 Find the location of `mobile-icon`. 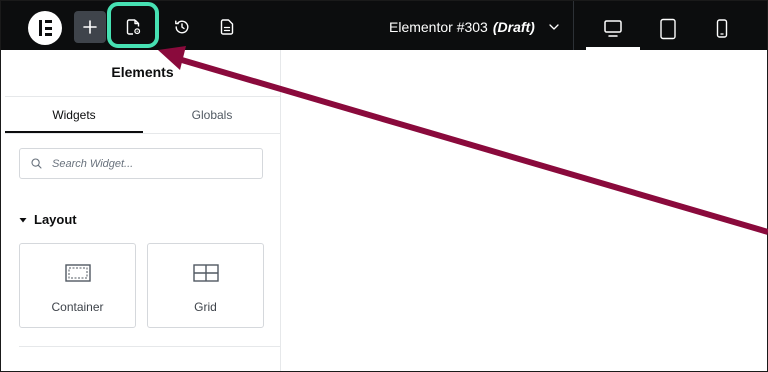

mobile-icon is located at coordinates (722, 28).